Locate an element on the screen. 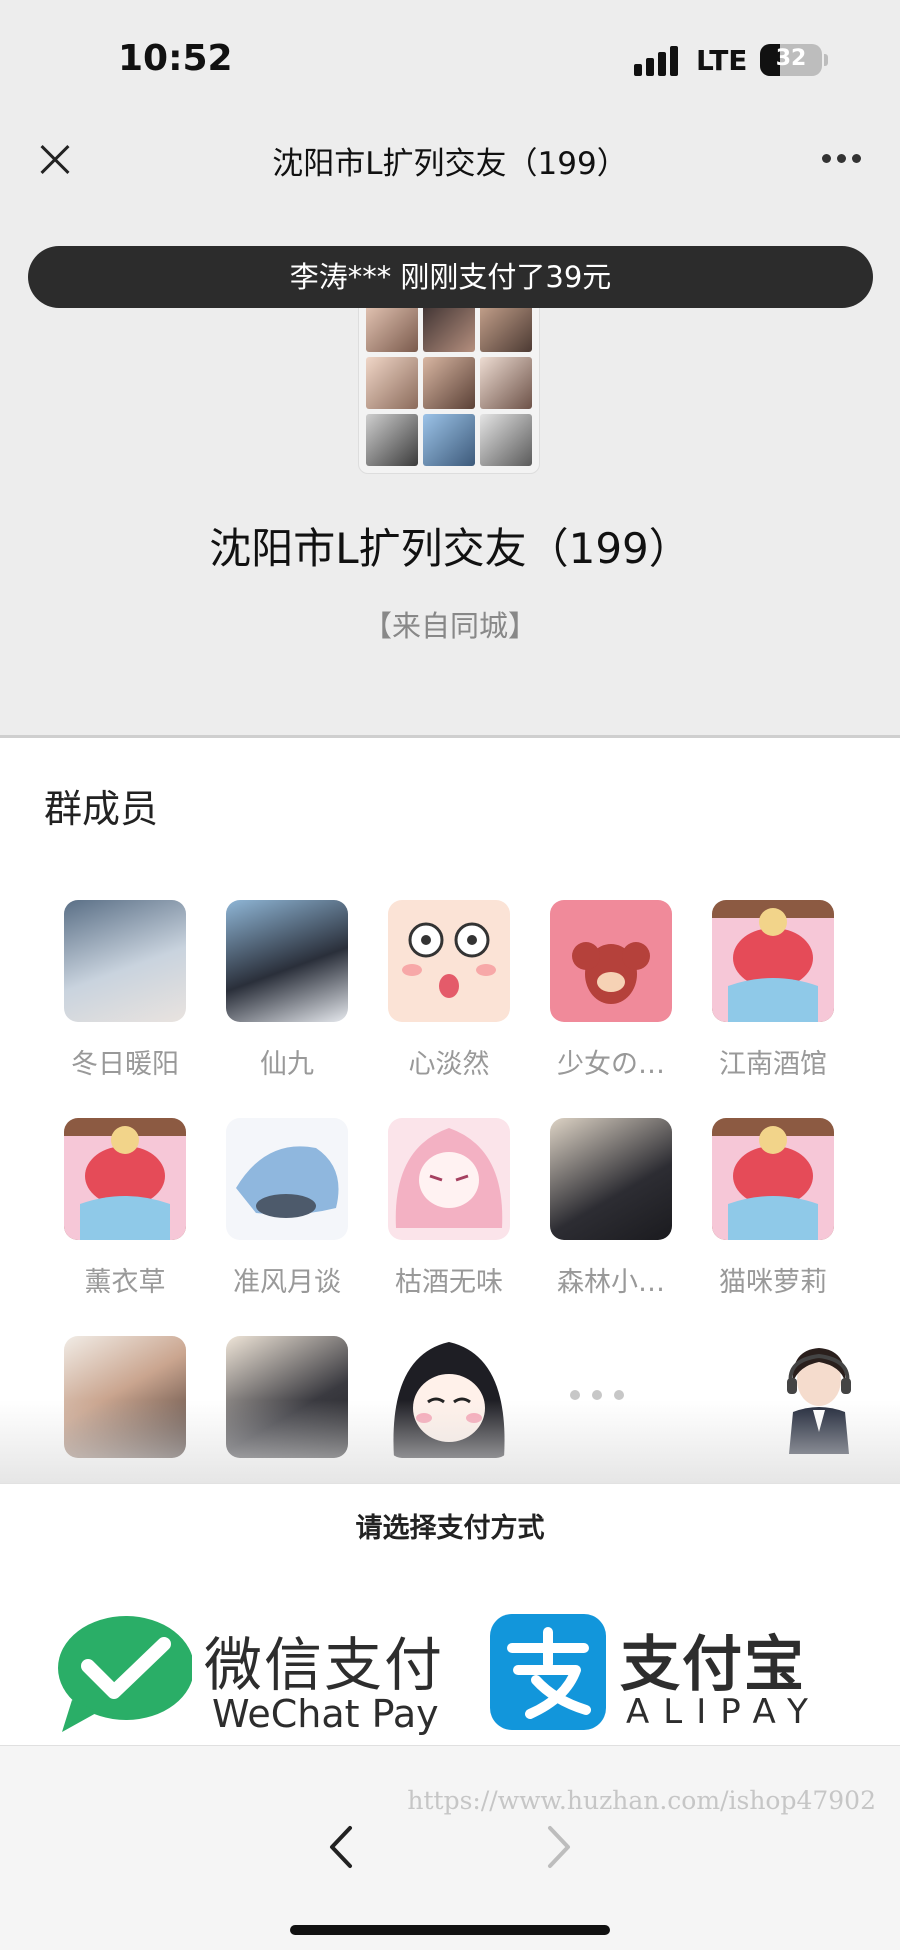 The width and height of the screenshot is (900, 1950). members-title: 群成员 is located at coordinates (101, 809).